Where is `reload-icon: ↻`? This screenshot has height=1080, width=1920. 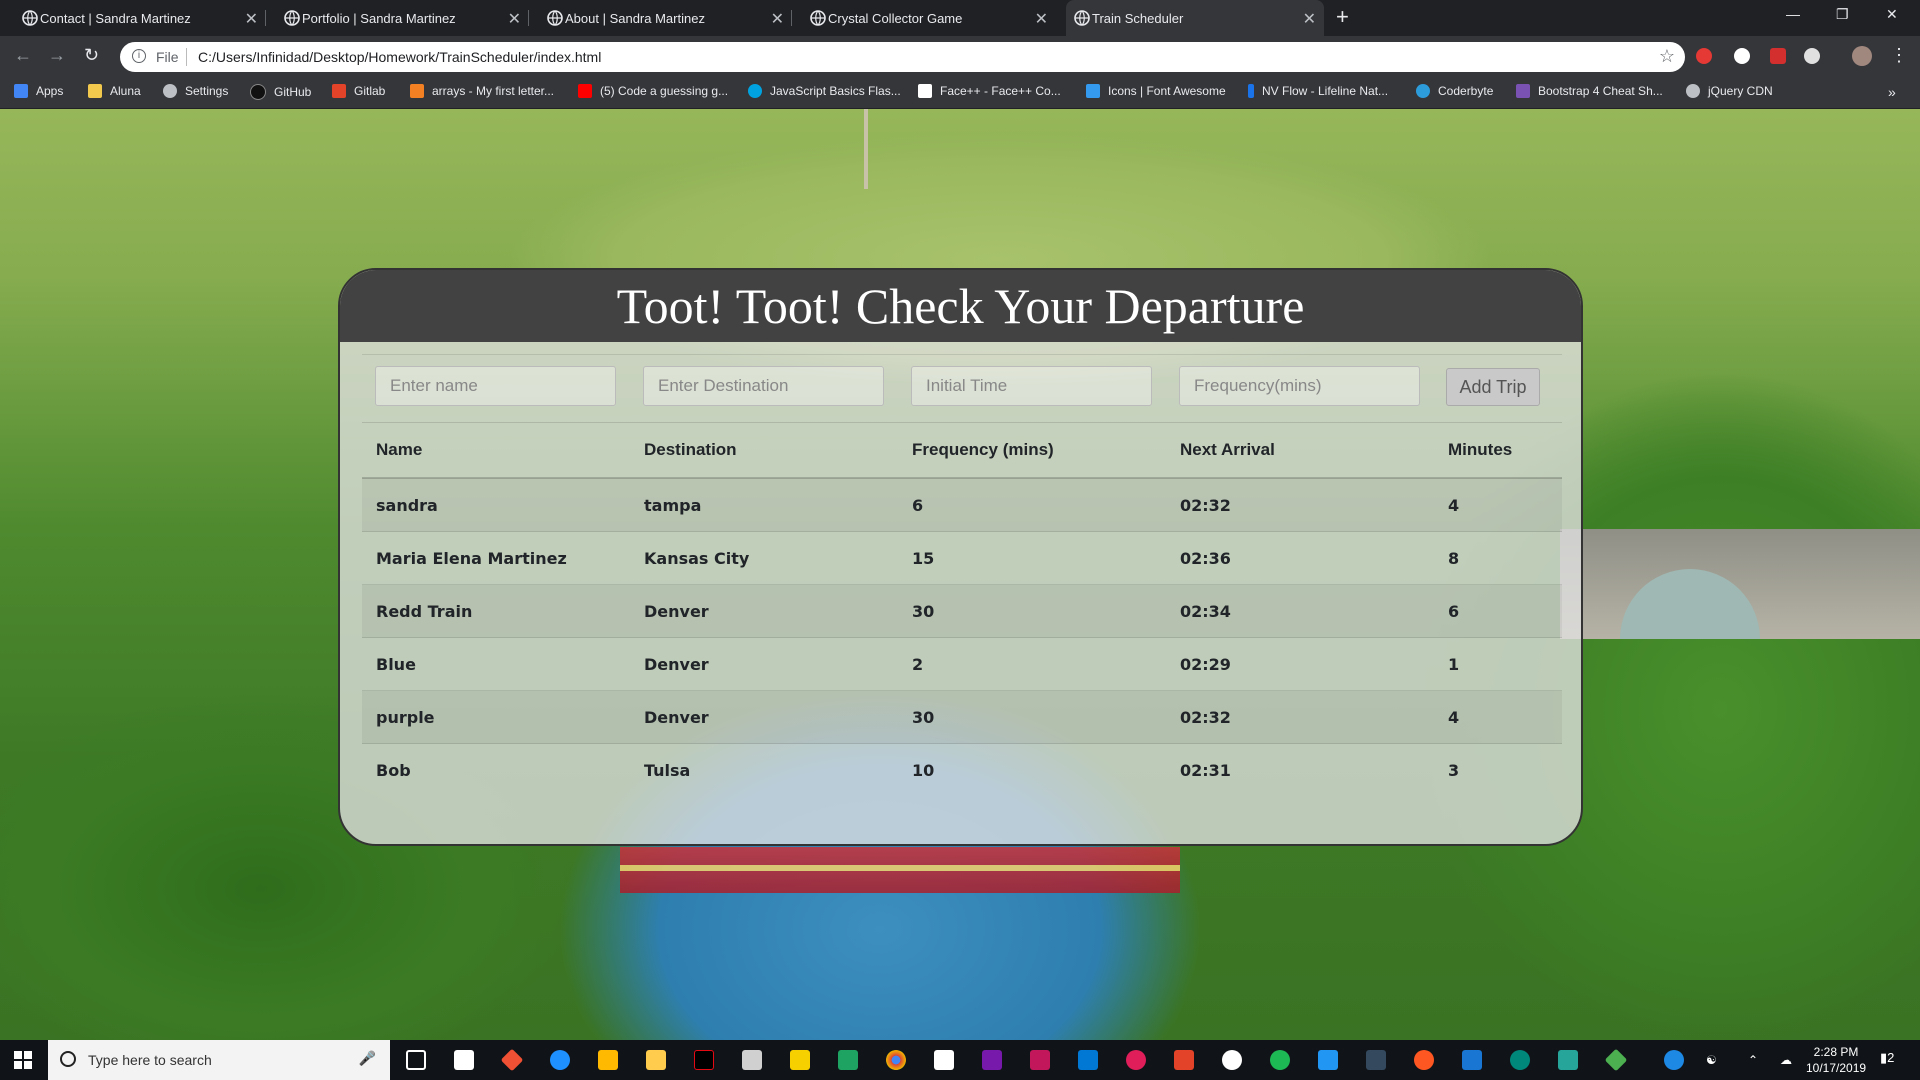
reload-icon: ↻ is located at coordinates (91, 55).